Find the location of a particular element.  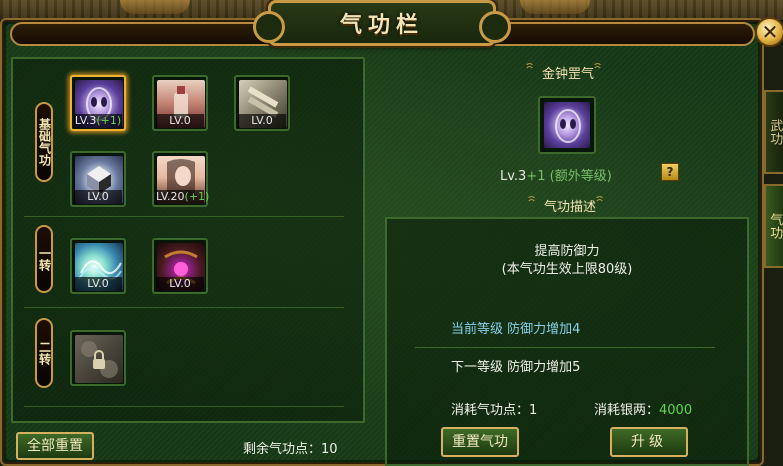

description-header-label: 气功描述 is located at coordinates (569, 207).